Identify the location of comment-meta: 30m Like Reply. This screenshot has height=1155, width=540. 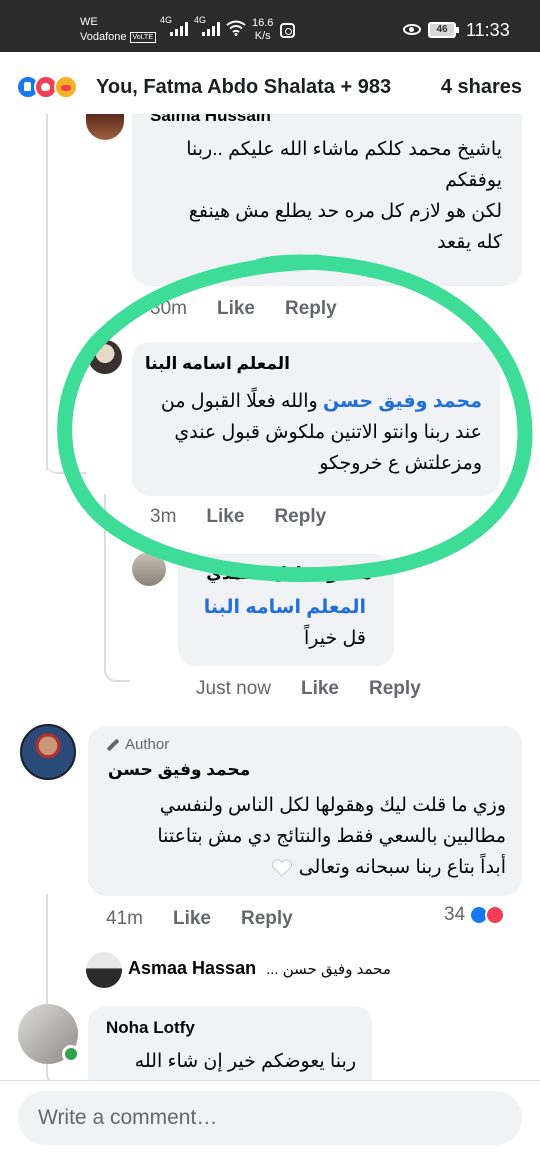
(243, 309).